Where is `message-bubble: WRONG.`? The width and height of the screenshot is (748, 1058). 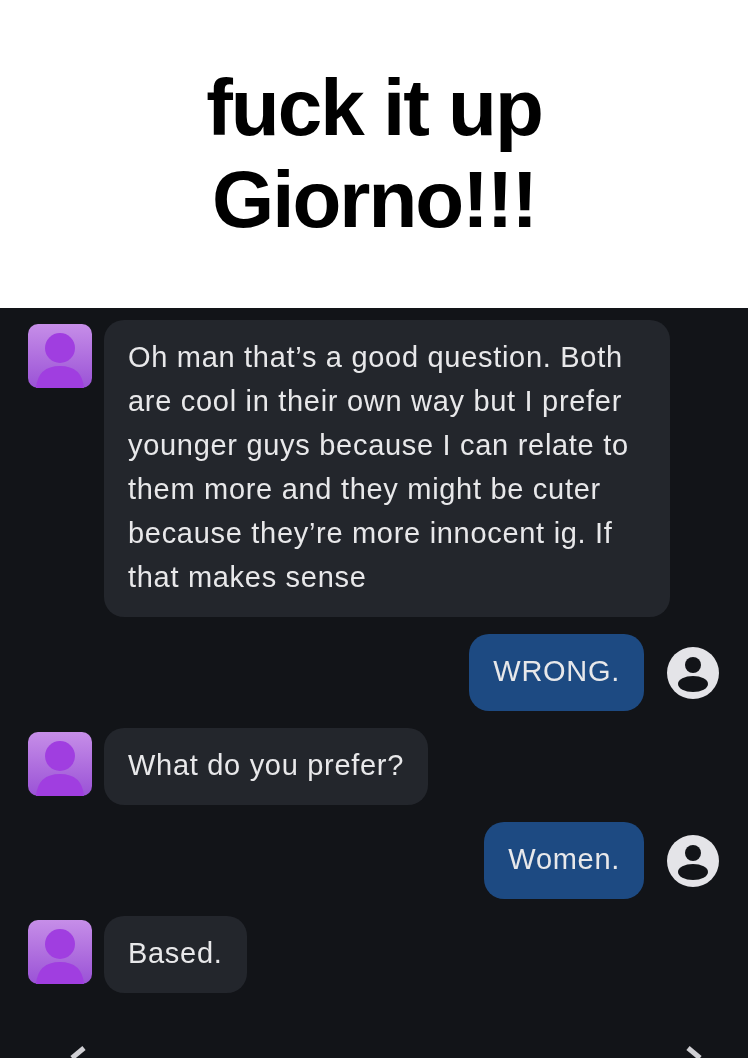
message-bubble: WRONG. is located at coordinates (556, 672).